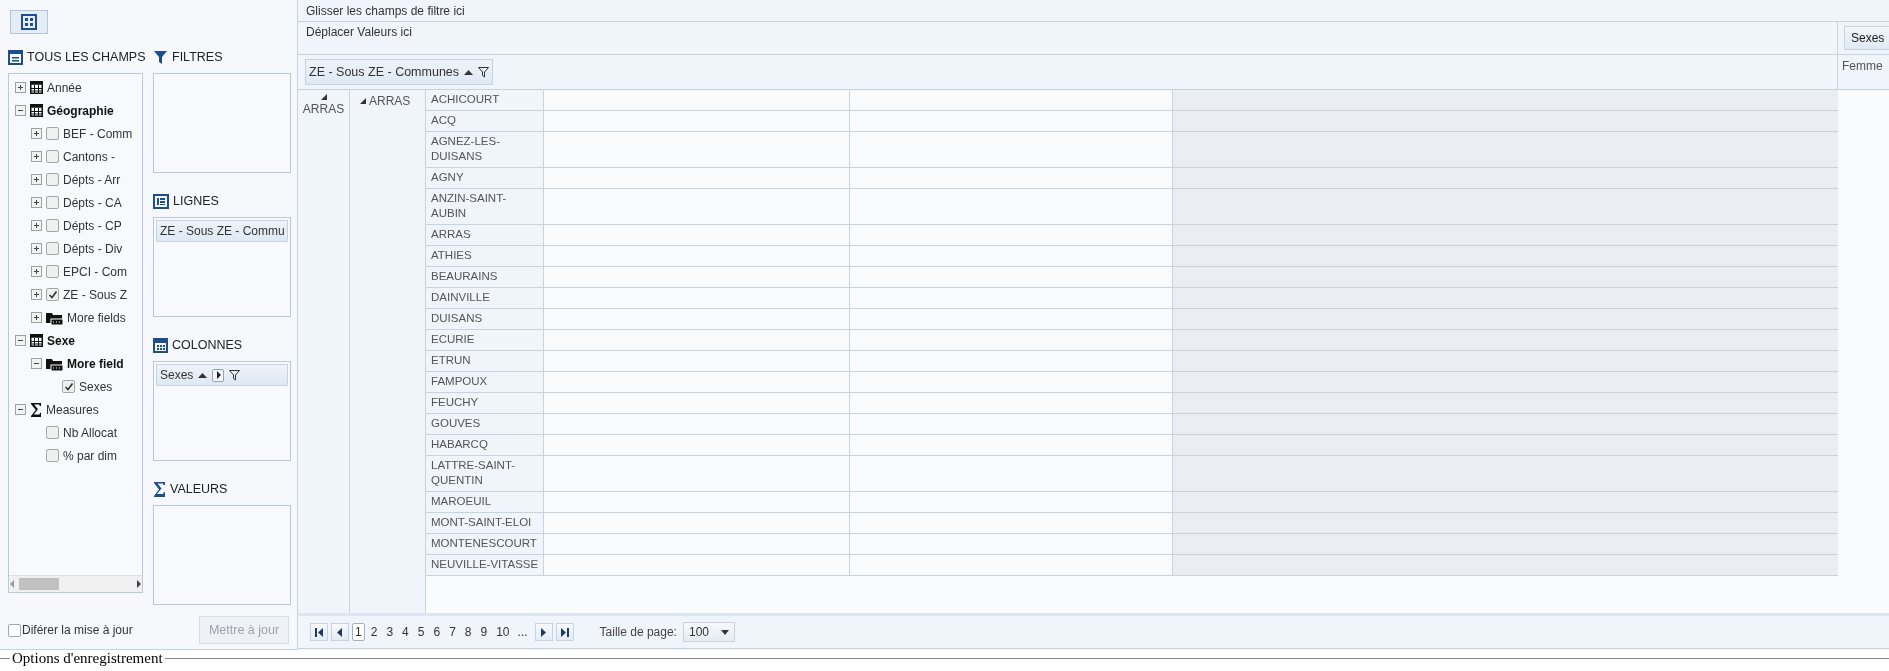 Image resolution: width=1889 pixels, height=671 pixels. I want to click on checkbox-label: Diférer la mise à jour, so click(77, 630).